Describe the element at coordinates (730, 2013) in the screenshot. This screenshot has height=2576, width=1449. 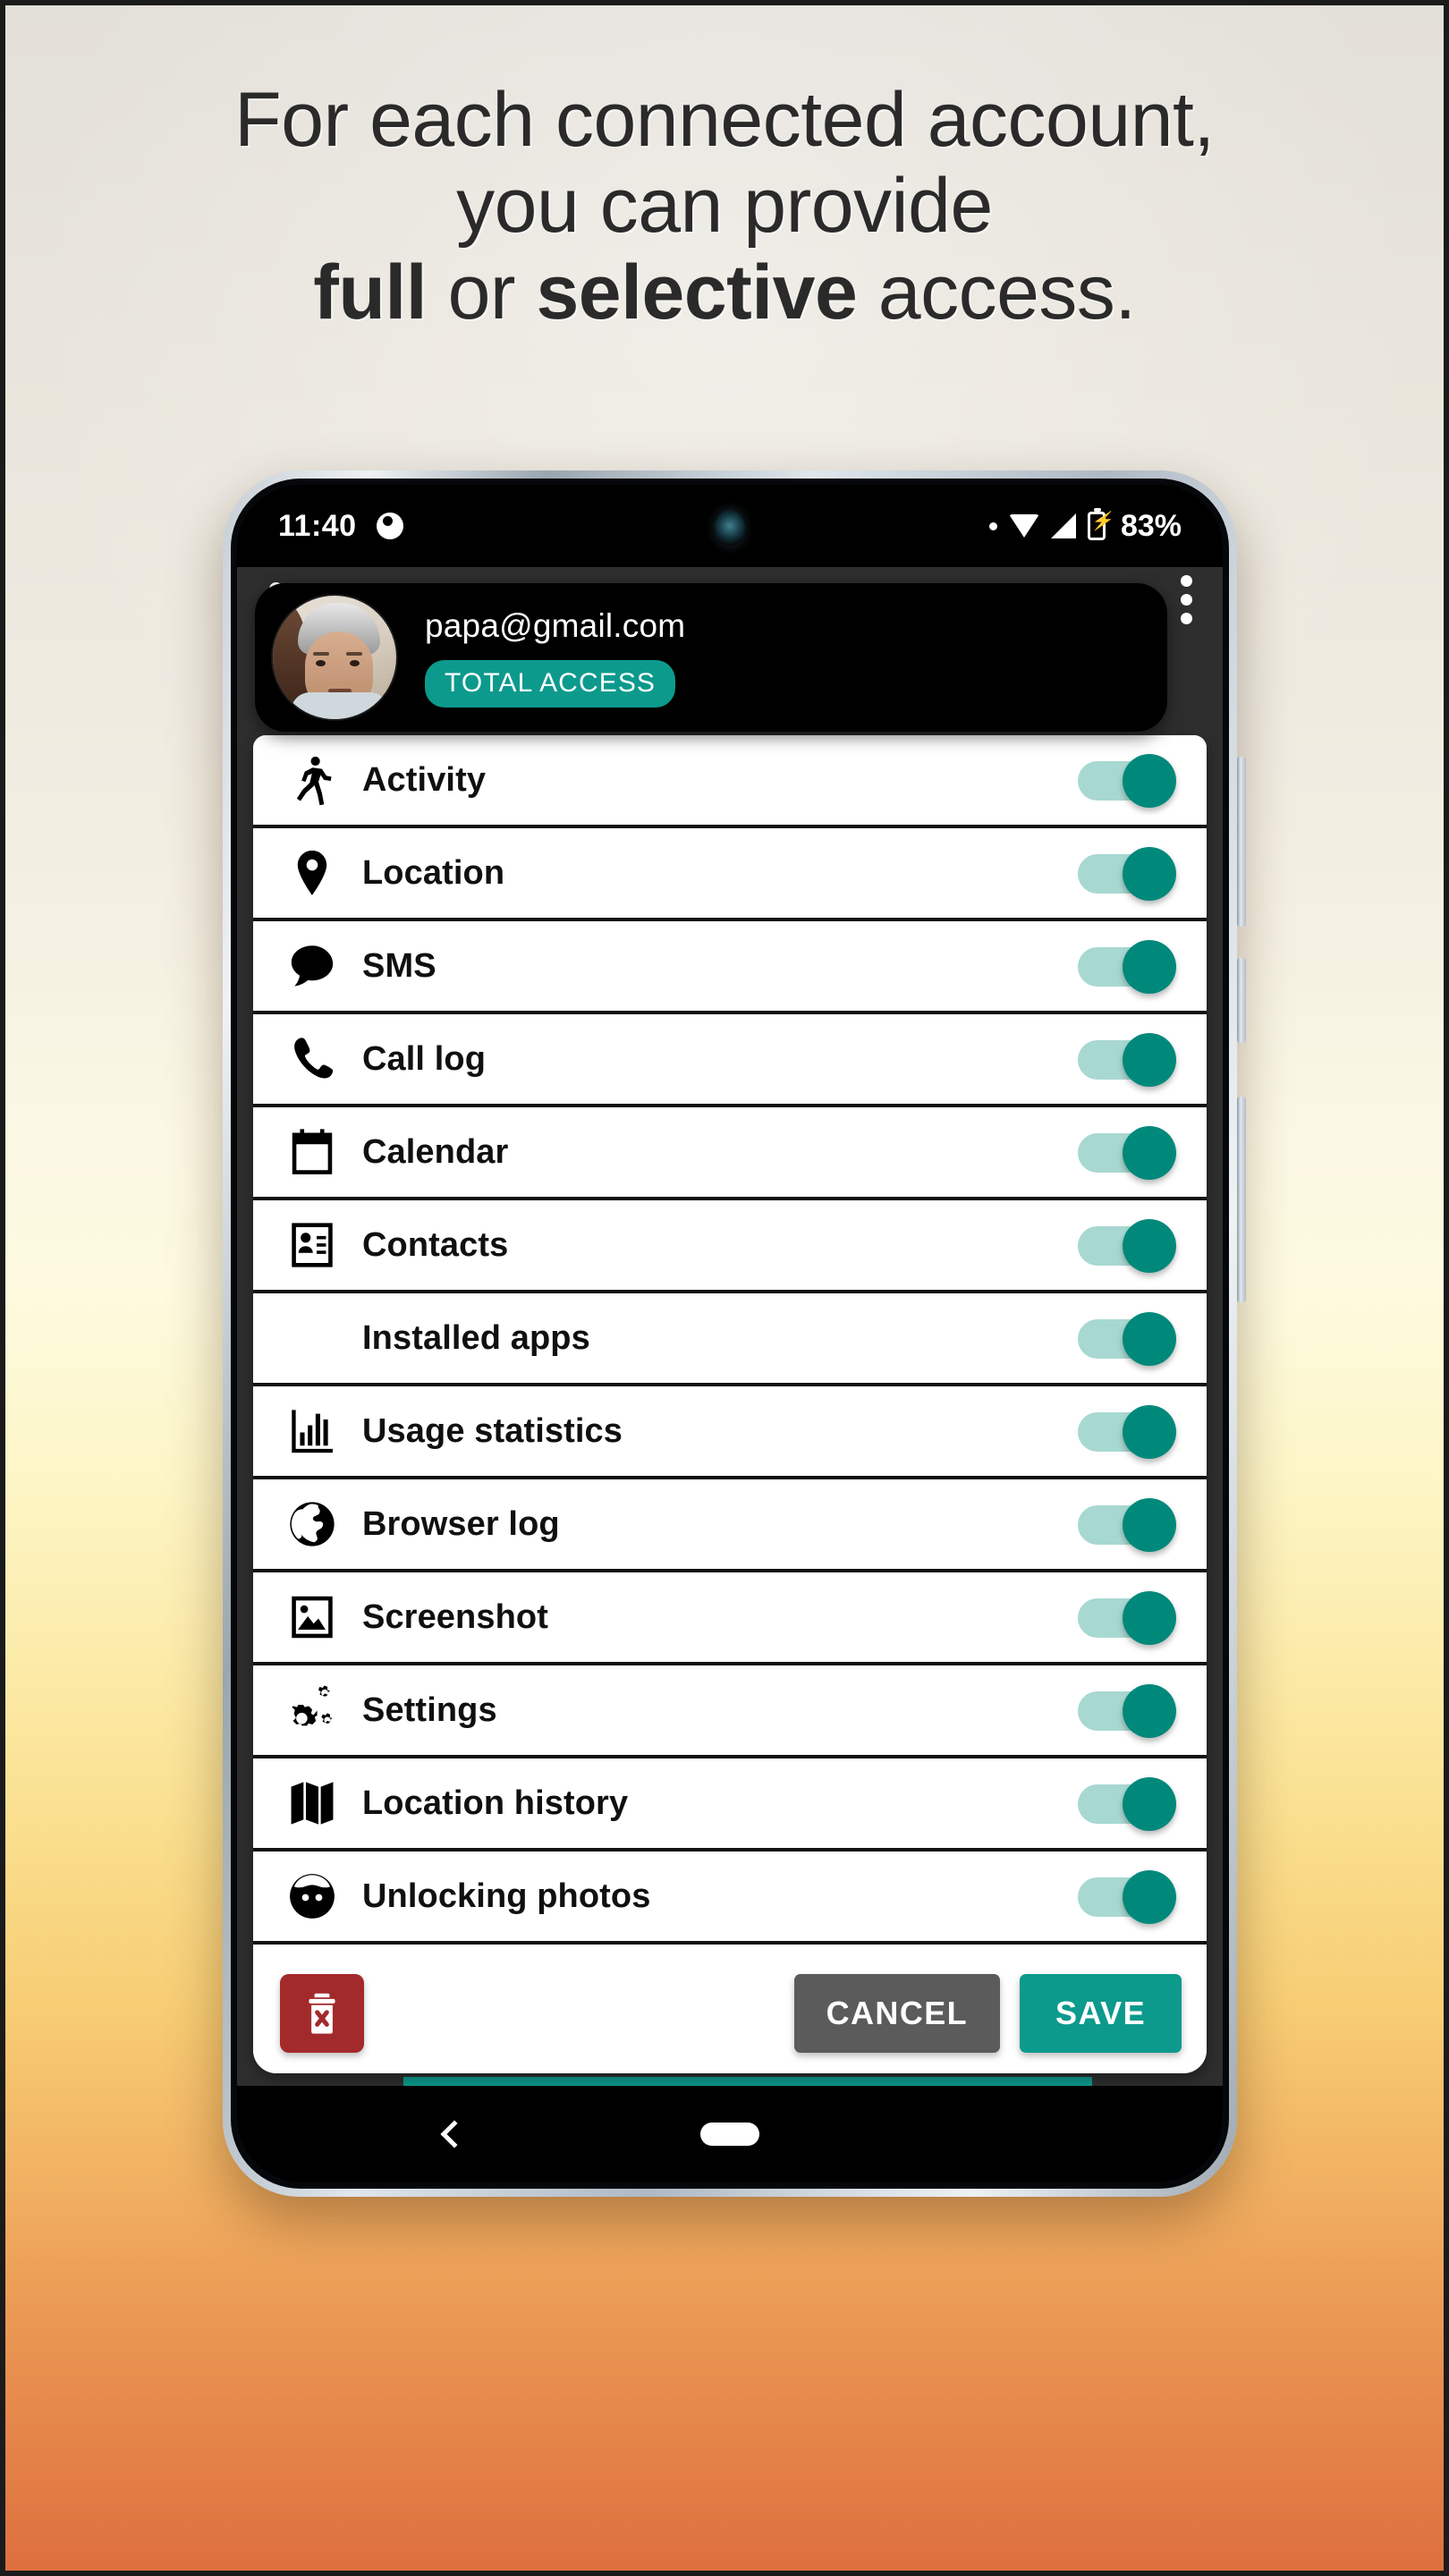
I see `action-bar: CANCEL SAVE` at that location.